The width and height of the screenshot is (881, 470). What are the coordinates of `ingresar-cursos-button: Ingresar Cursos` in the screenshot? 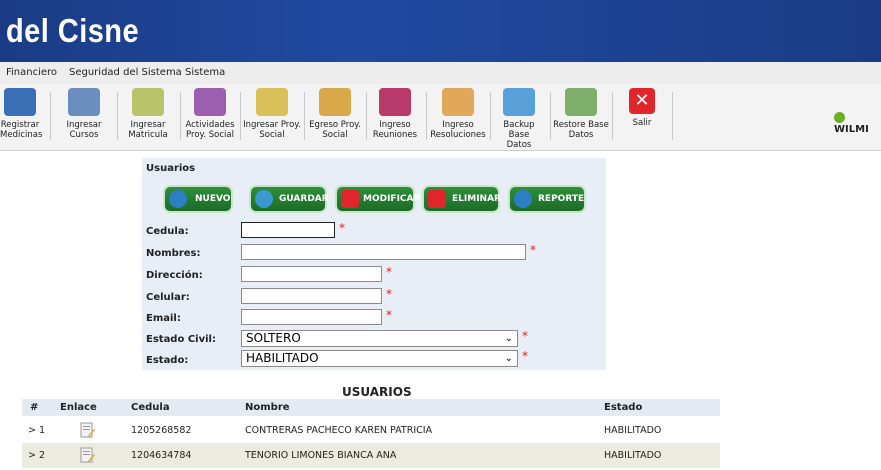 It's located at (84, 114).